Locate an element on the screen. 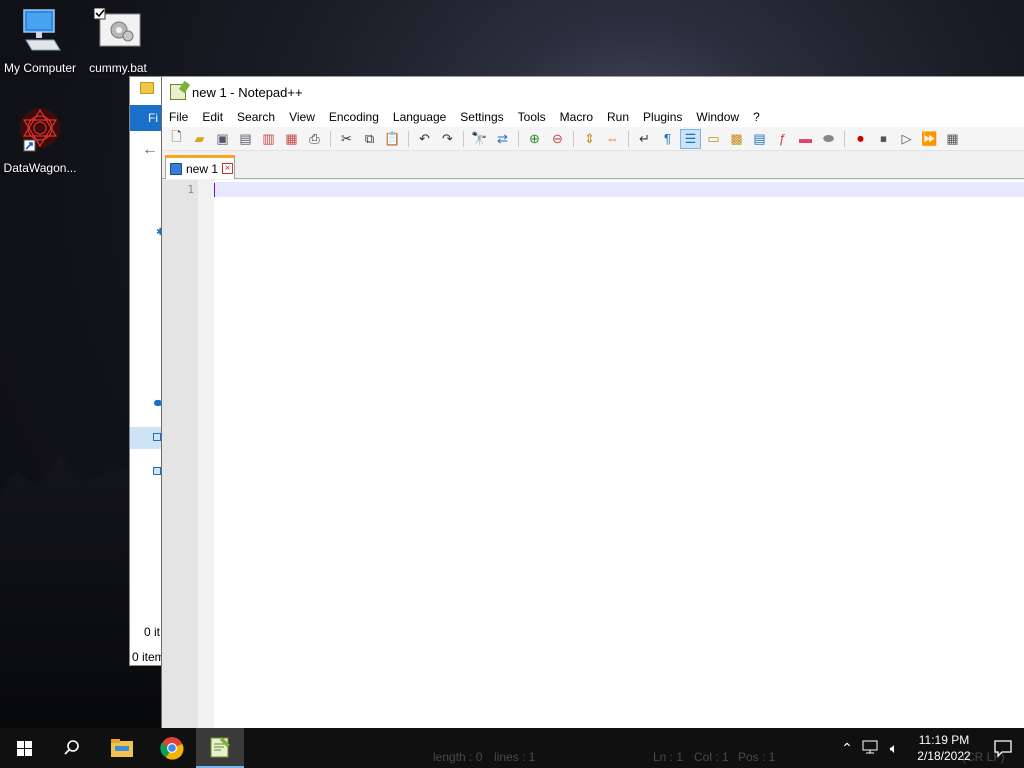  back-arrow-icon: ← is located at coordinates (150, 150).